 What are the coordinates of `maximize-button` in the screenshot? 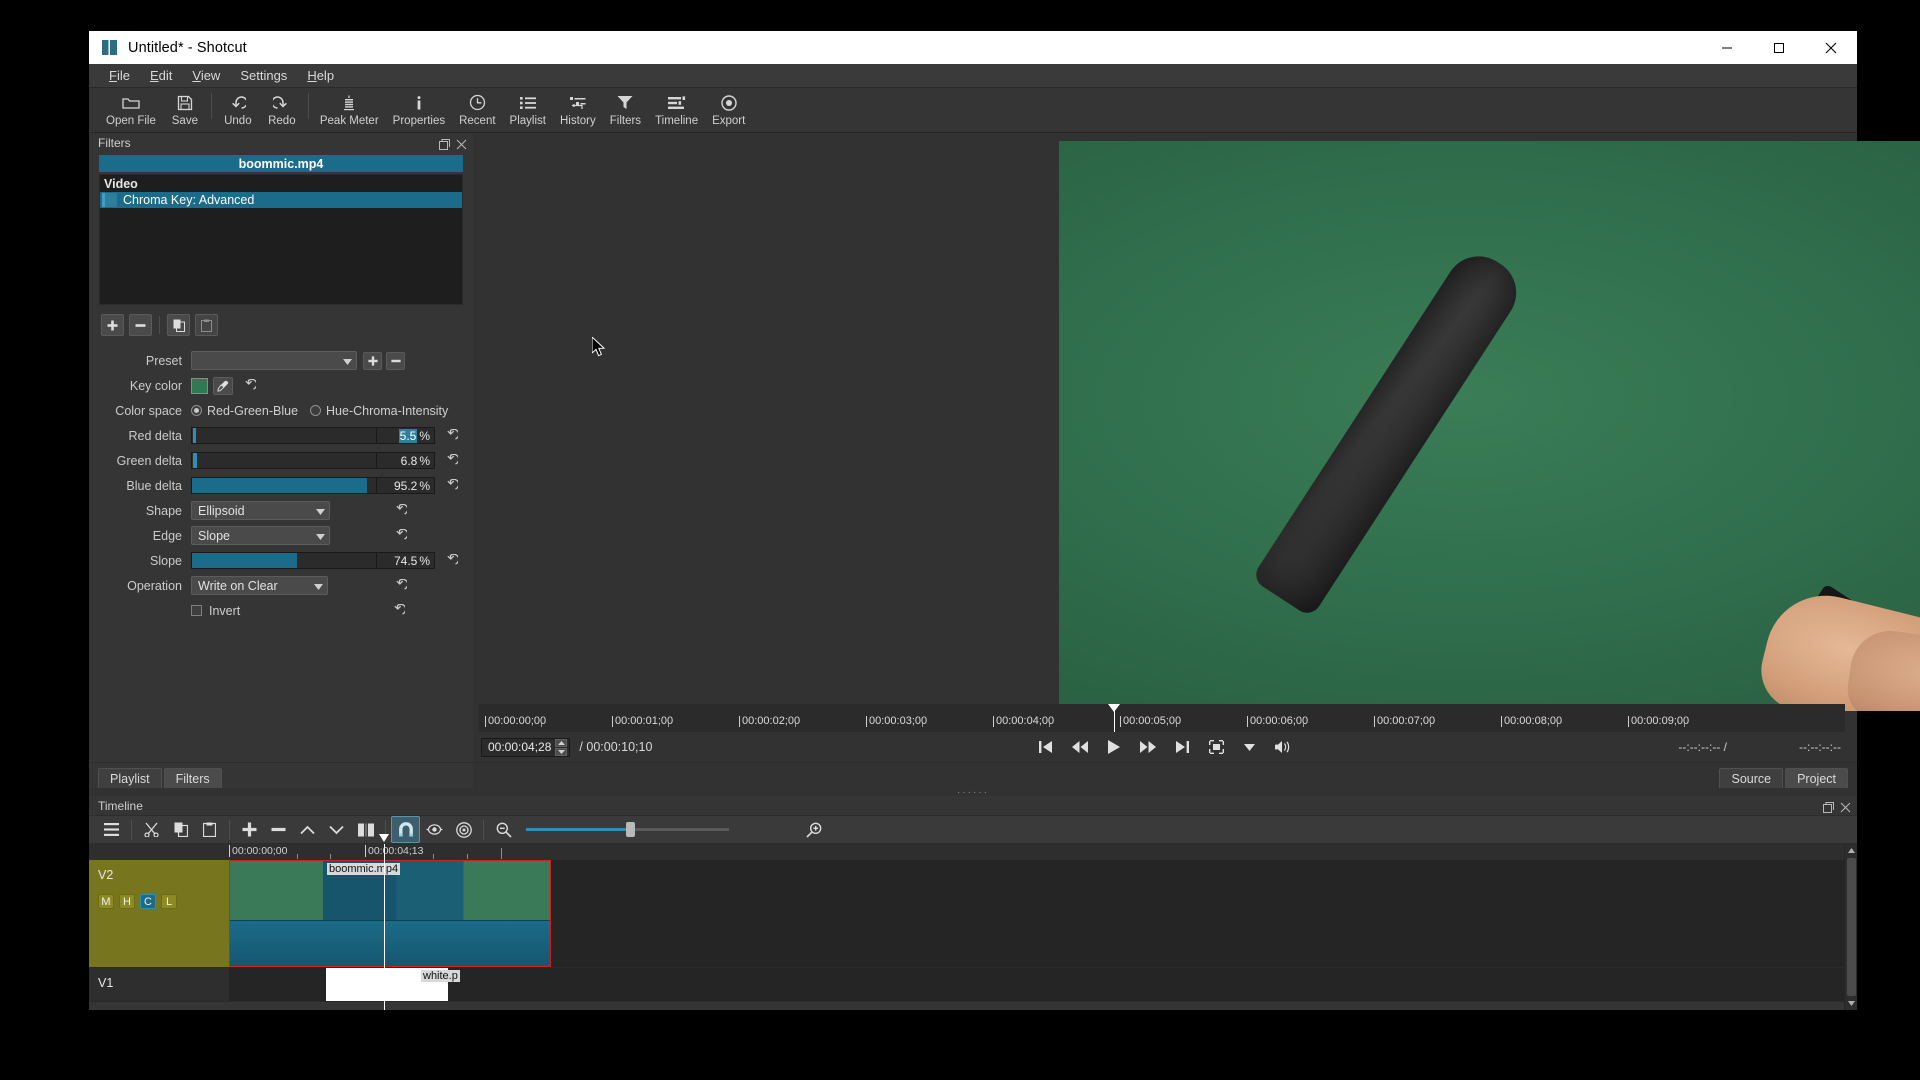 It's located at (1779, 47).